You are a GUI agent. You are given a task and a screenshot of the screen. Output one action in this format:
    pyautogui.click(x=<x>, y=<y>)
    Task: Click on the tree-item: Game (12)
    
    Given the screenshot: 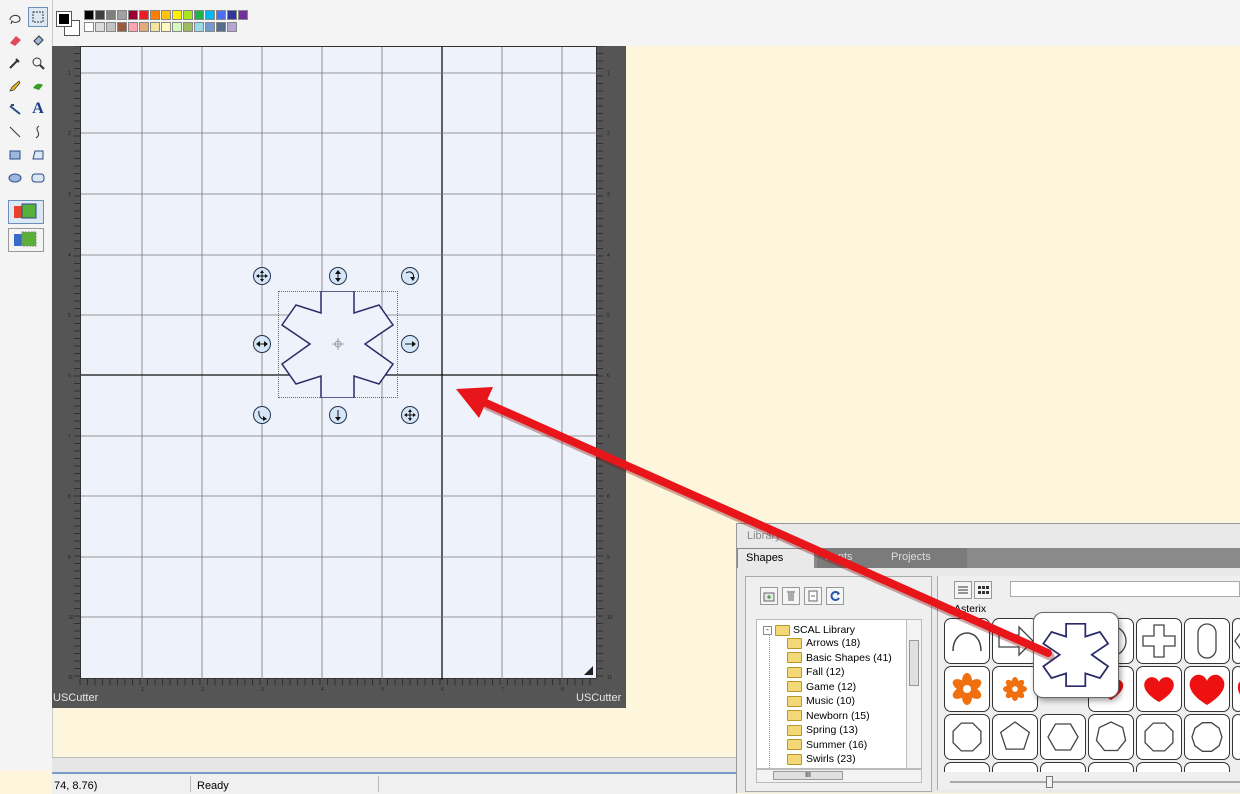 What is the action you would take?
    pyautogui.click(x=821, y=687)
    